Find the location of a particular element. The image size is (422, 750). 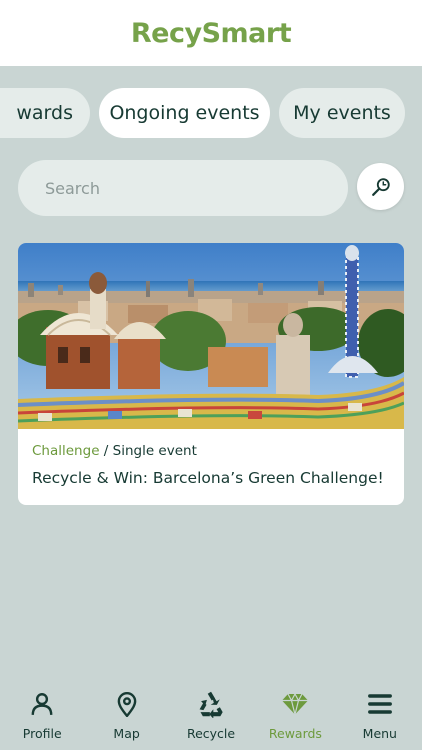

search-placeholder: Search is located at coordinates (72, 188).